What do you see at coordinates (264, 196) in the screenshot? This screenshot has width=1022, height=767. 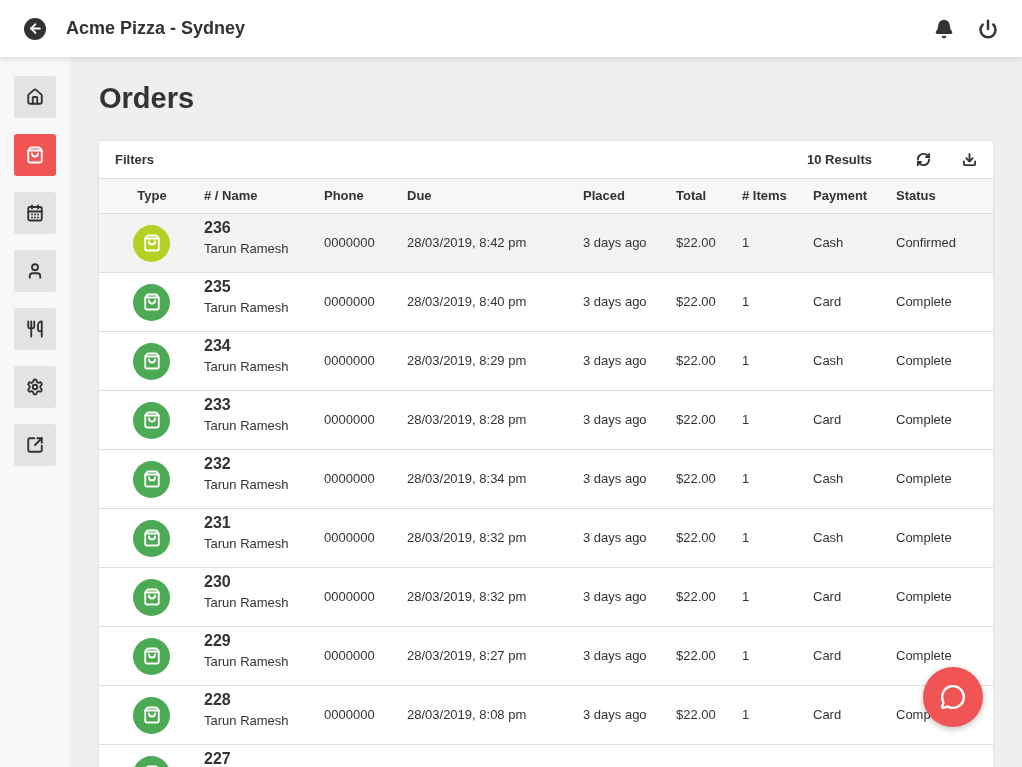 I see `column-header: # / Name` at bounding box center [264, 196].